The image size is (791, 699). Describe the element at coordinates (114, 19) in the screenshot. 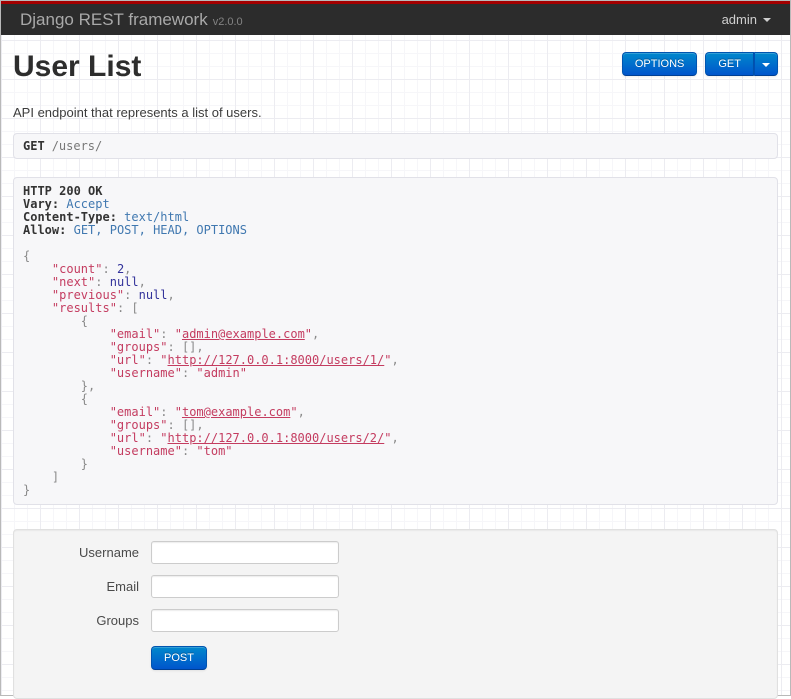

I see `brand-title: Django REST framework` at that location.